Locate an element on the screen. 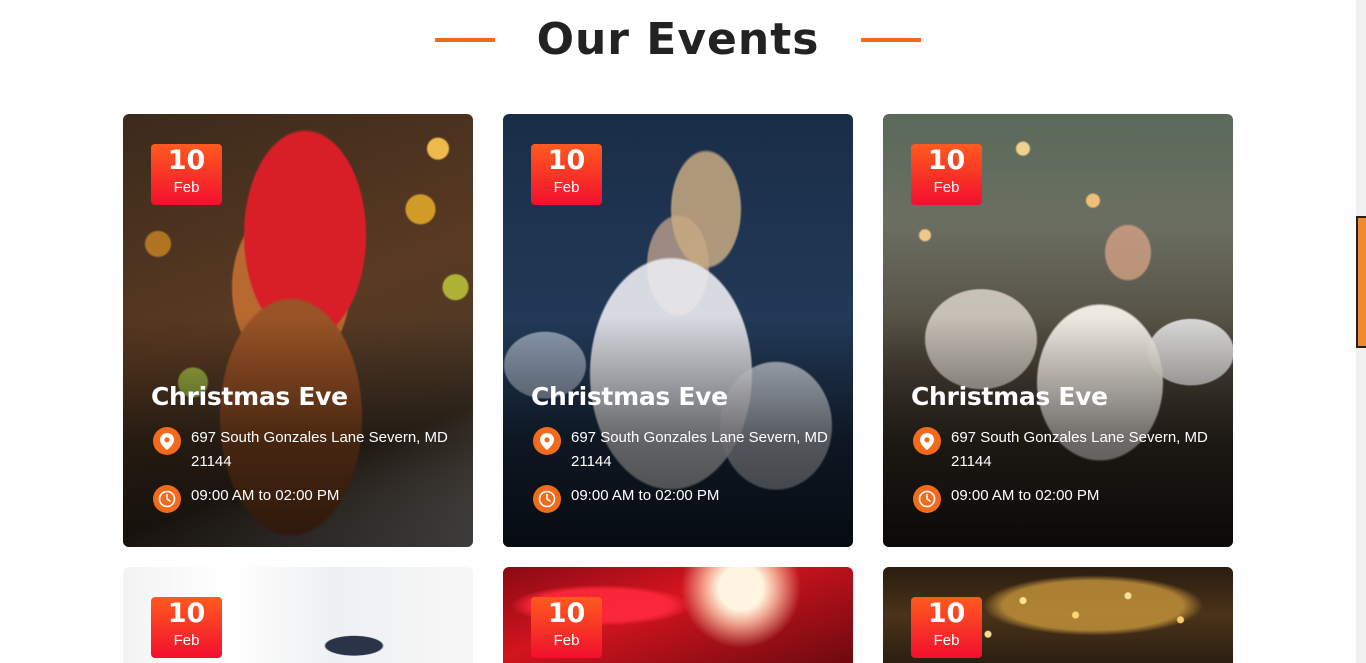 This screenshot has height=663, width=1366. section-heading: Our Events is located at coordinates (678, 40).